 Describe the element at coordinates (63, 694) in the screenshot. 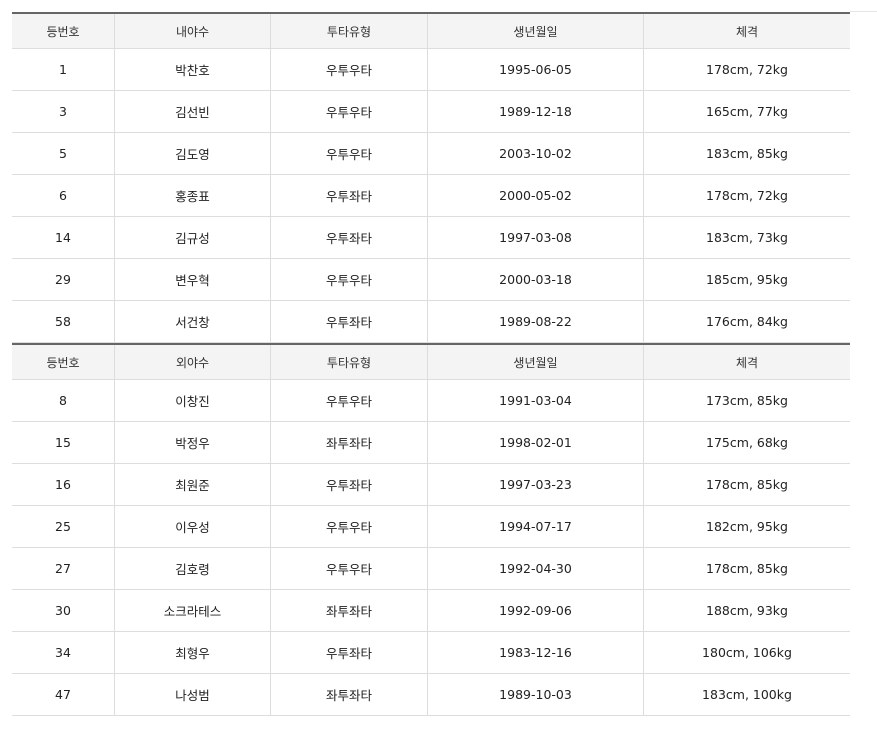

I see `cell-number: 47` at that location.